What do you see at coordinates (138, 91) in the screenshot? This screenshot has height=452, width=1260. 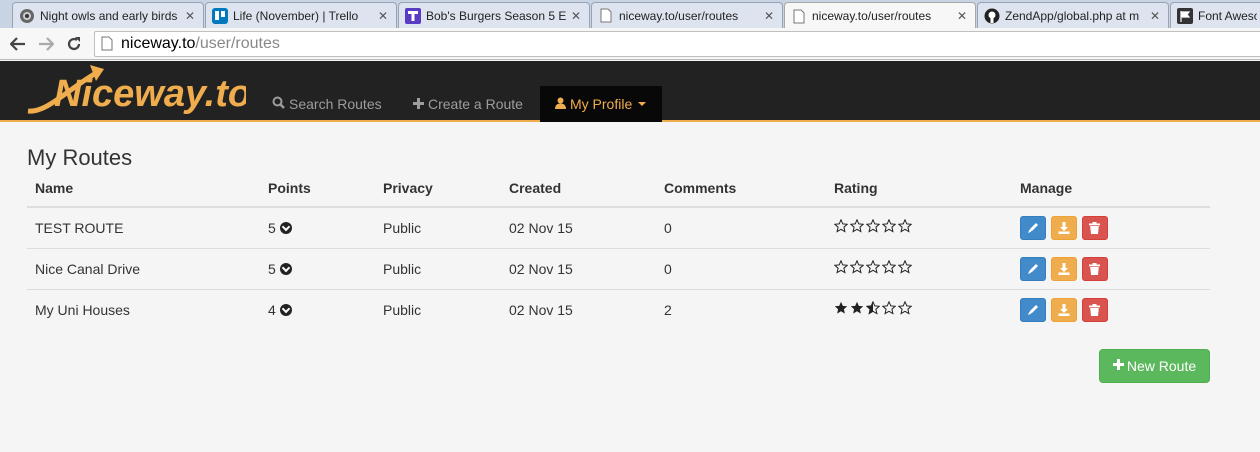 I see `site-logo: Niceway.to` at bounding box center [138, 91].